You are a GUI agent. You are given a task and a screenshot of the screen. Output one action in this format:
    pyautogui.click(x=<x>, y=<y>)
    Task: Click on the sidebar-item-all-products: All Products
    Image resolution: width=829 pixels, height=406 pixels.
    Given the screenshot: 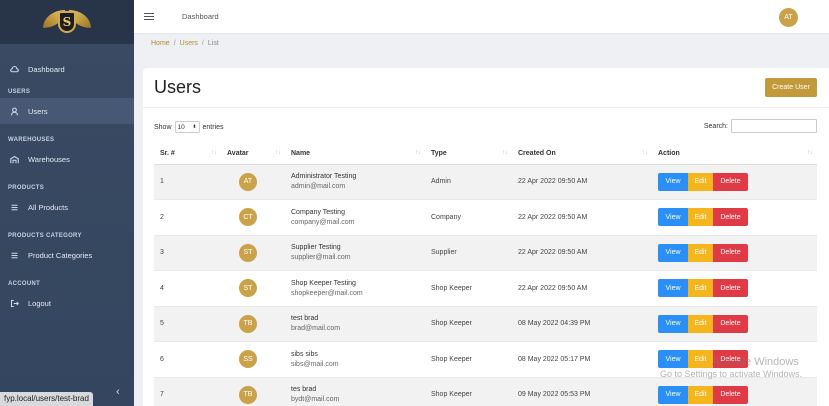 What is the action you would take?
    pyautogui.click(x=67, y=207)
    